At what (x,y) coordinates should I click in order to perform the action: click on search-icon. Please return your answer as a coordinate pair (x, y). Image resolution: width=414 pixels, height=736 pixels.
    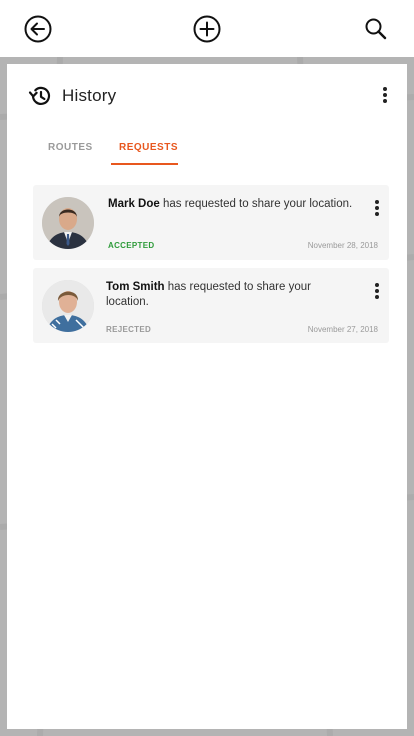
    Looking at the image, I should click on (376, 29).